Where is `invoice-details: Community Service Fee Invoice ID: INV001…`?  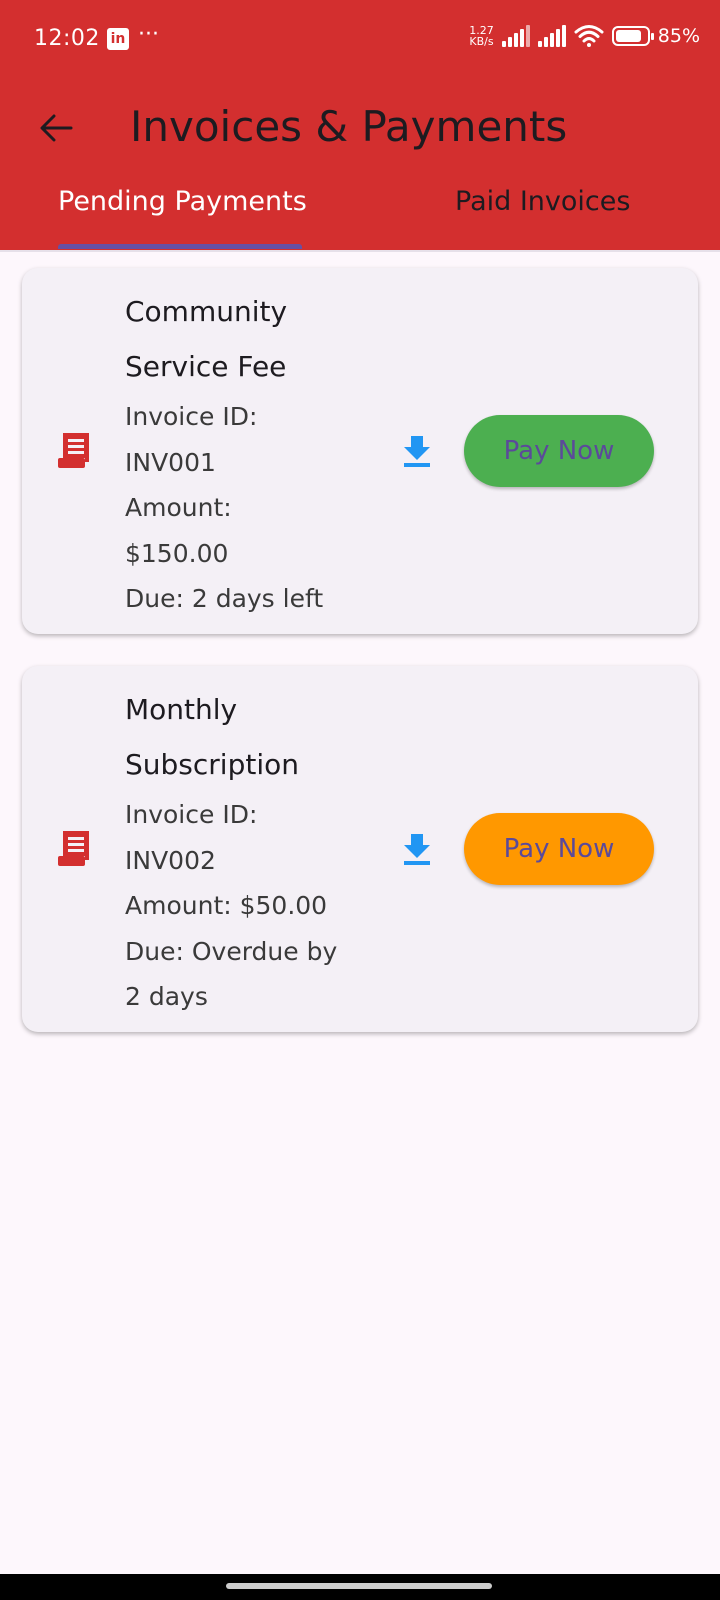 invoice-details: Community Service Fee Invoice ID: INV001… is located at coordinates (247, 453).